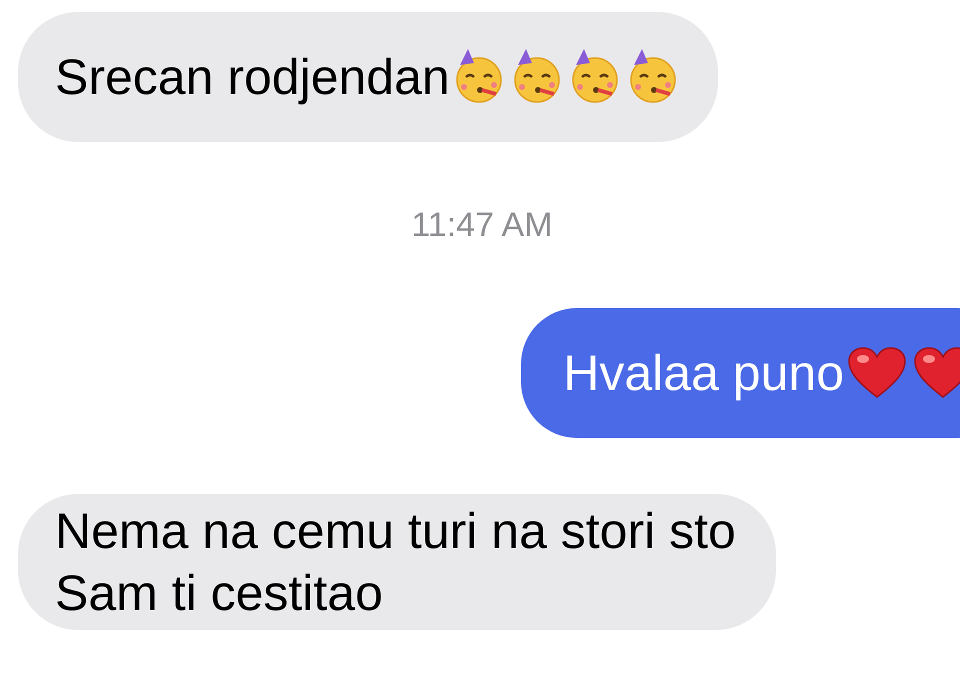 This screenshot has height=684, width=960. What do you see at coordinates (481, 225) in the screenshot?
I see `message-timestamp: 11:47 AM` at bounding box center [481, 225].